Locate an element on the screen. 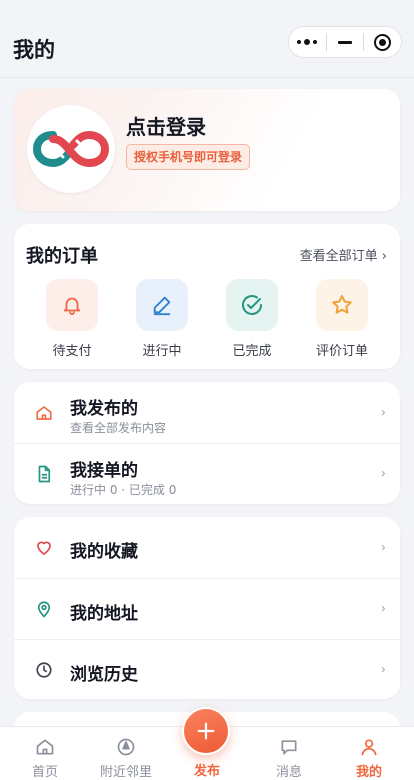  list-item-title: 我的地址 is located at coordinates (104, 614).